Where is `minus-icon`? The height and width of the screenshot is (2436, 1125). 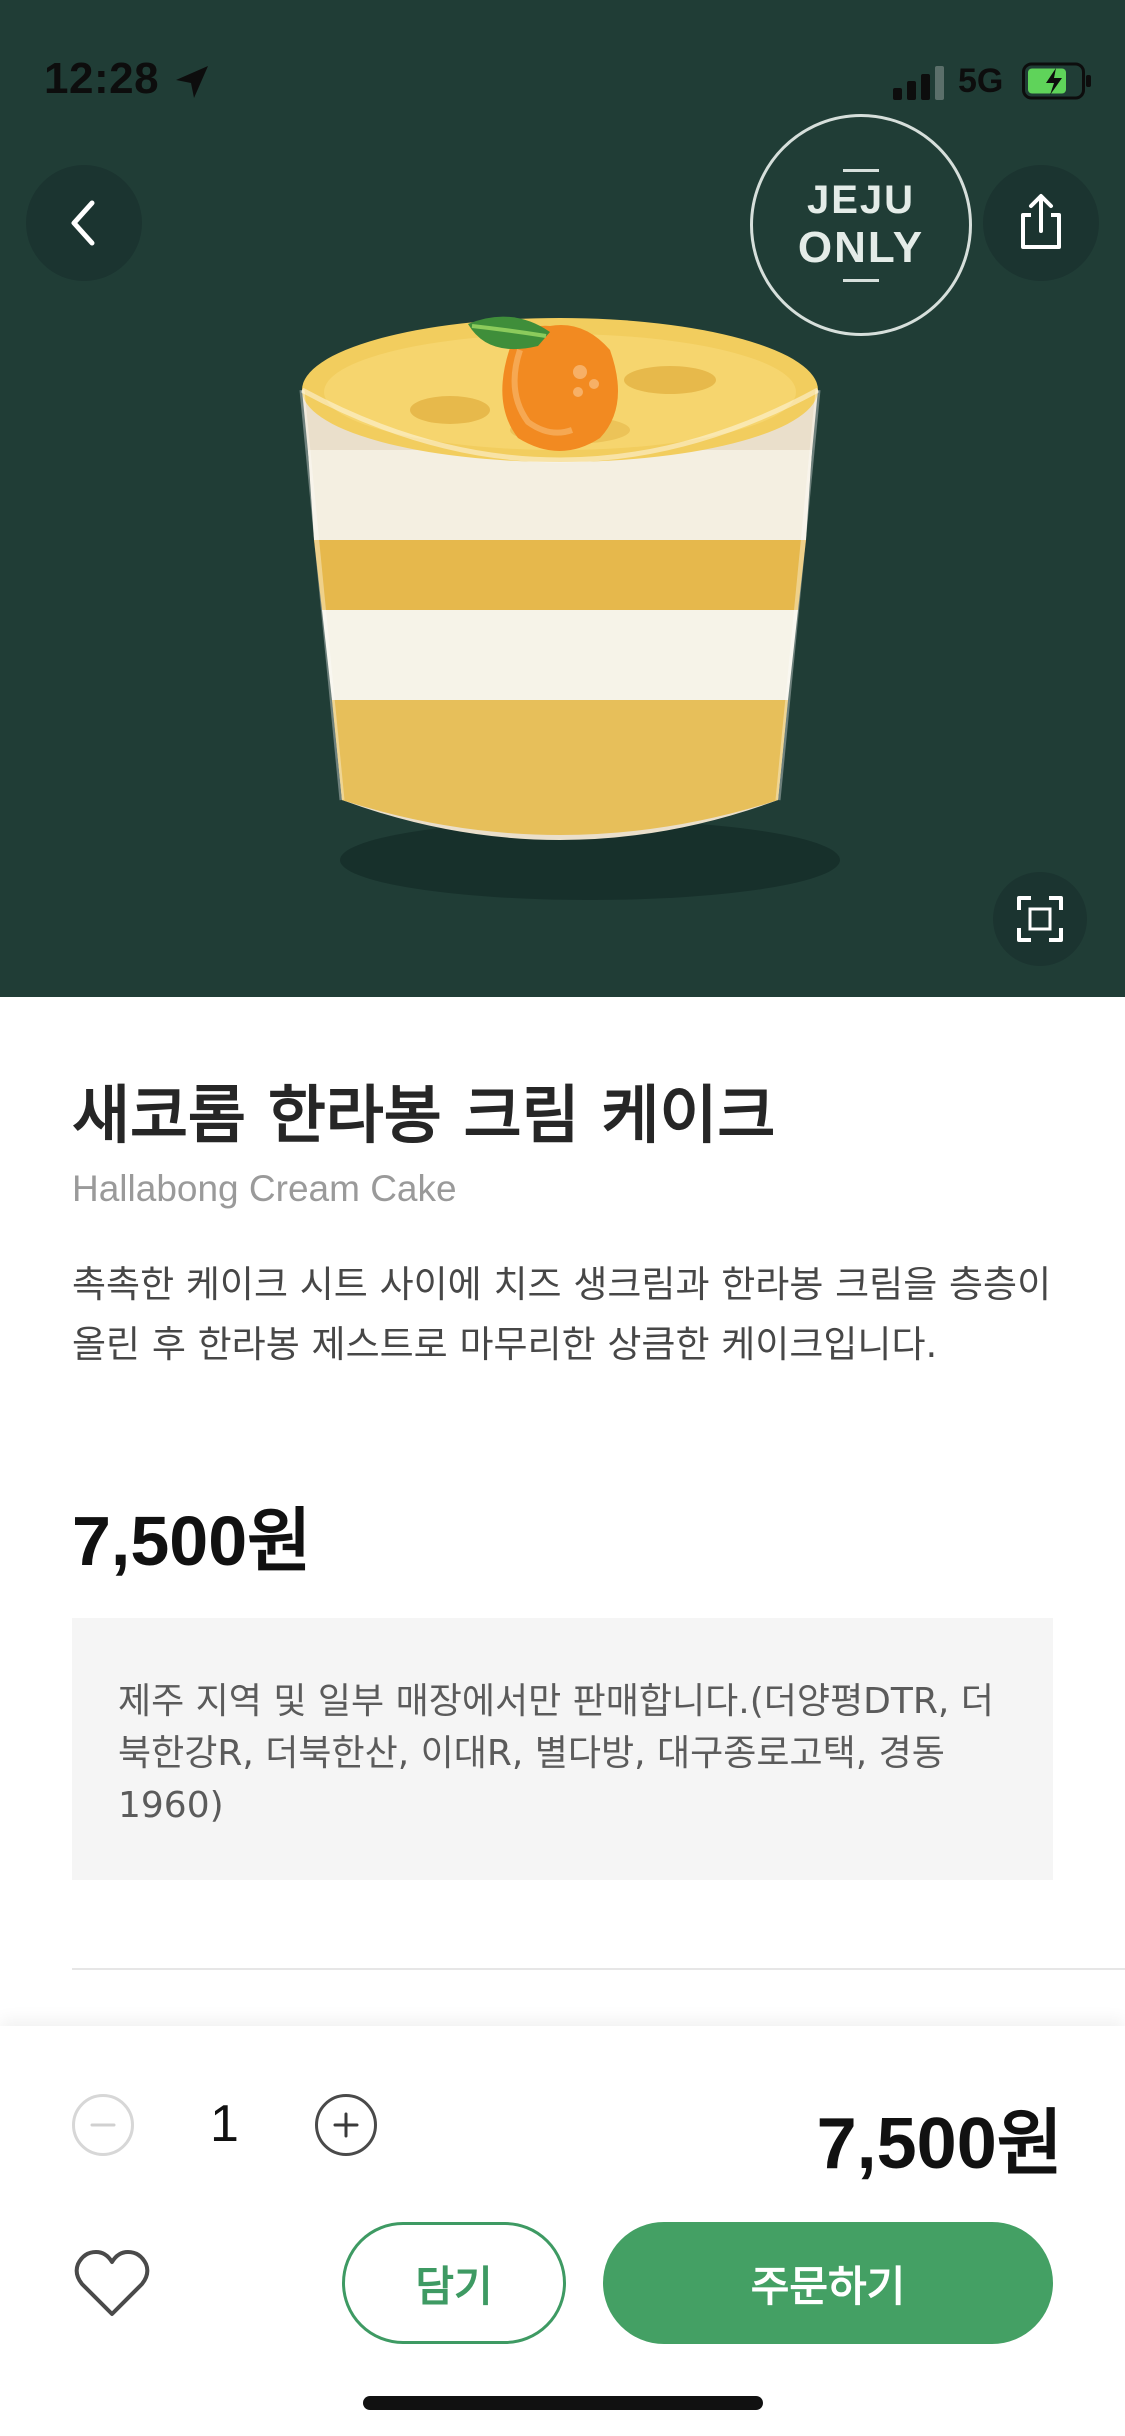 minus-icon is located at coordinates (103, 2125).